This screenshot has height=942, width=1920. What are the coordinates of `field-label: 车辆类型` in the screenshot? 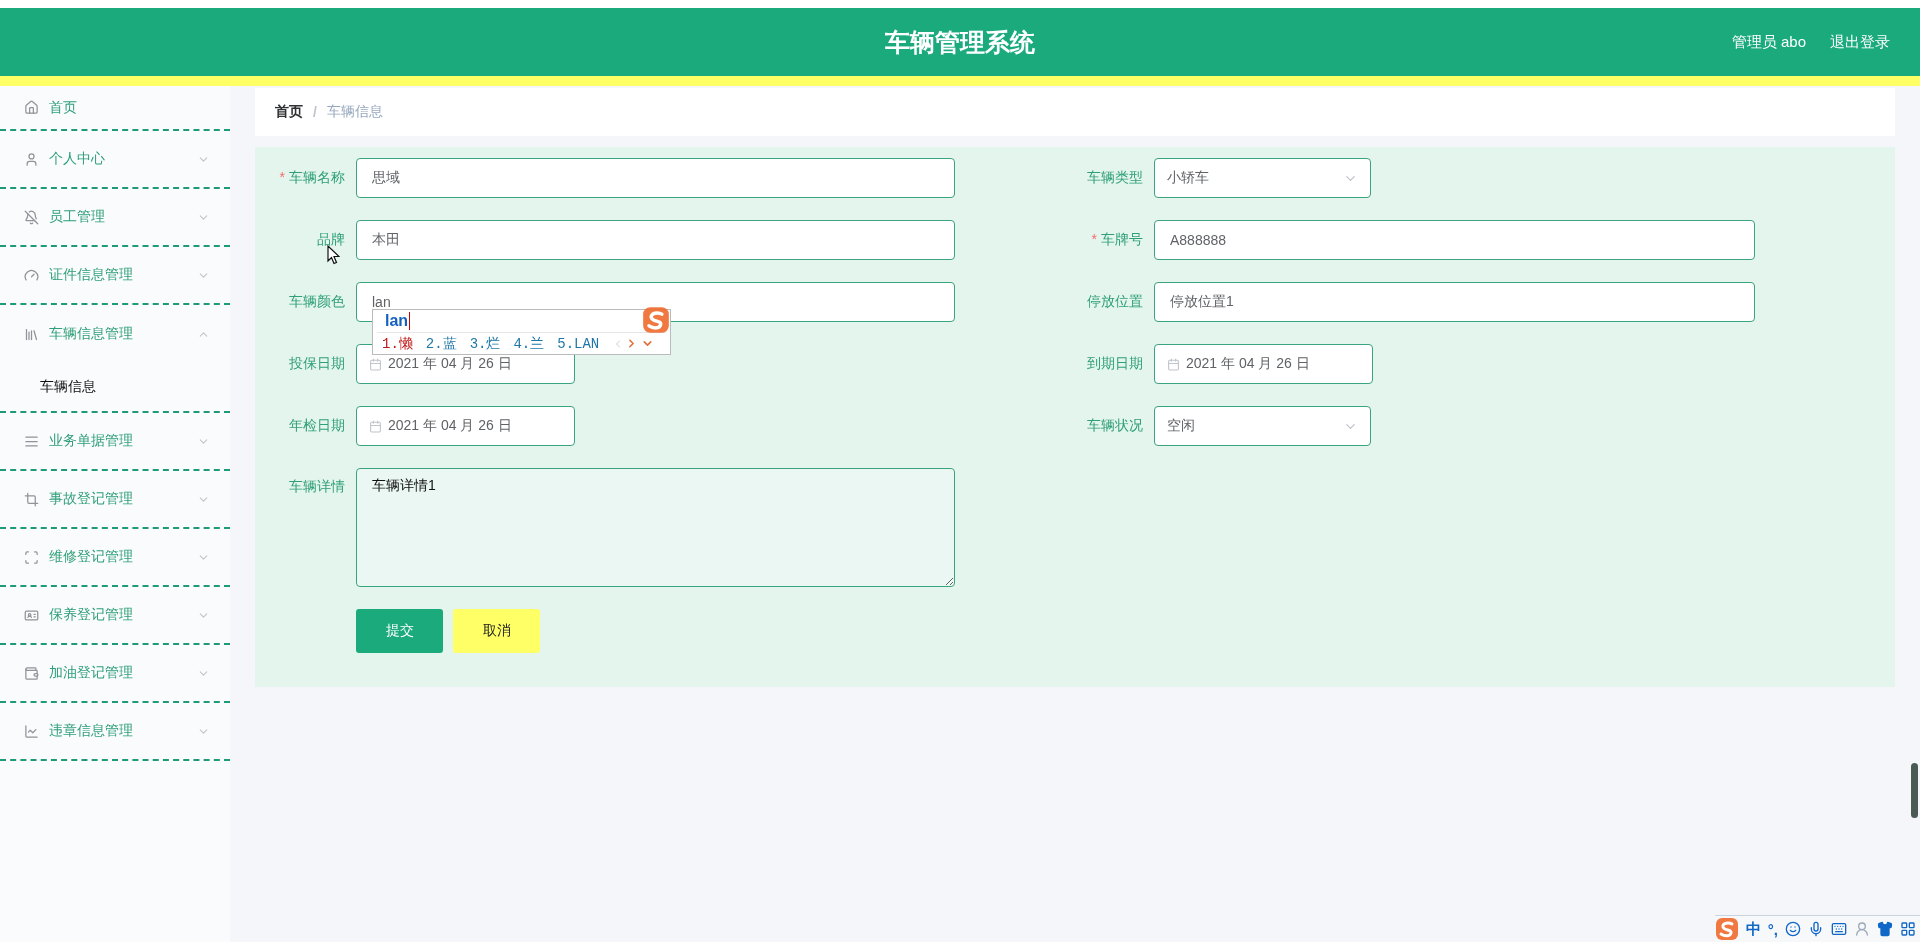 It's located at (1114, 178).